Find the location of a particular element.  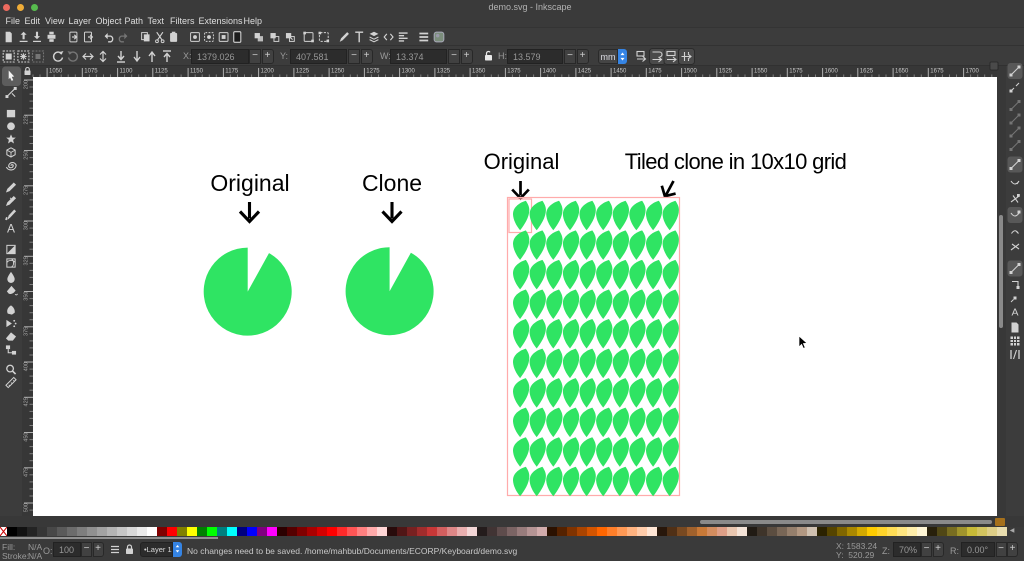

svg-text: 275 is located at coordinates (27, 190).